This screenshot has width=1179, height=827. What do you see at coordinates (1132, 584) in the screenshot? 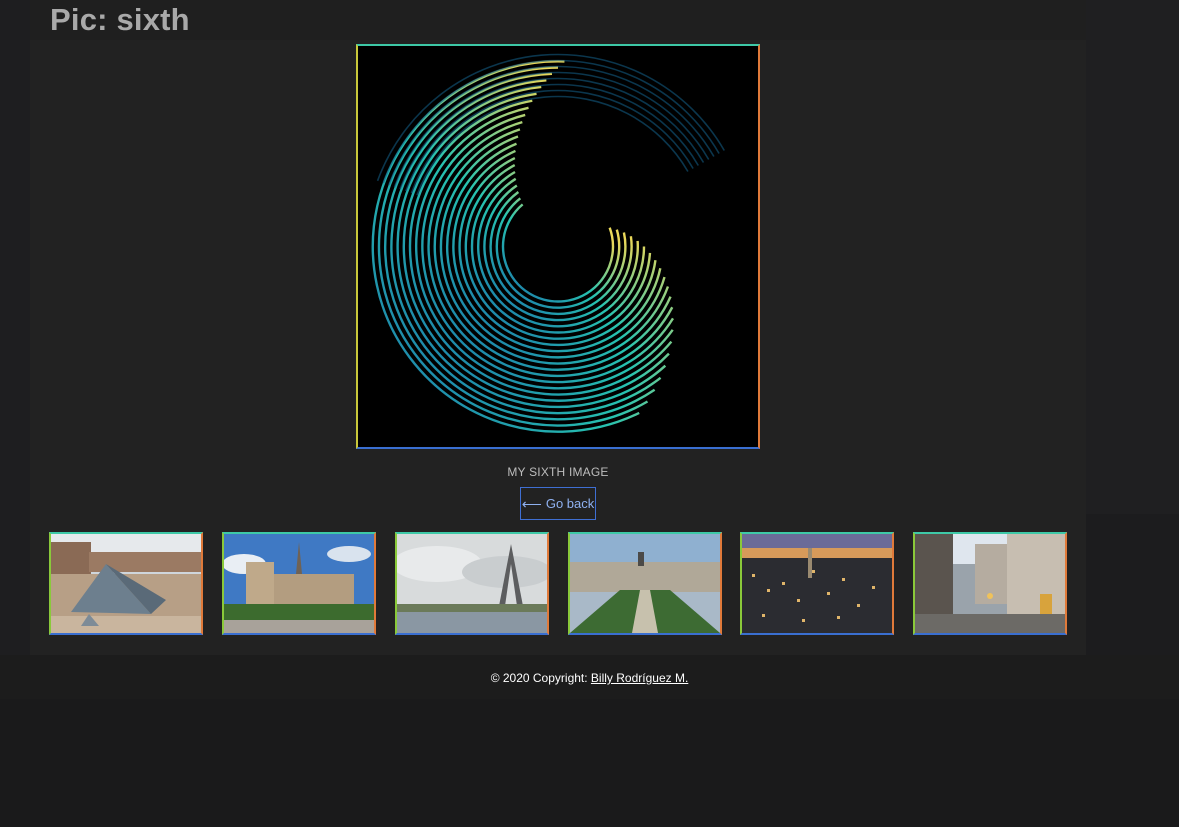
I see `right-gutter-lower` at bounding box center [1132, 584].